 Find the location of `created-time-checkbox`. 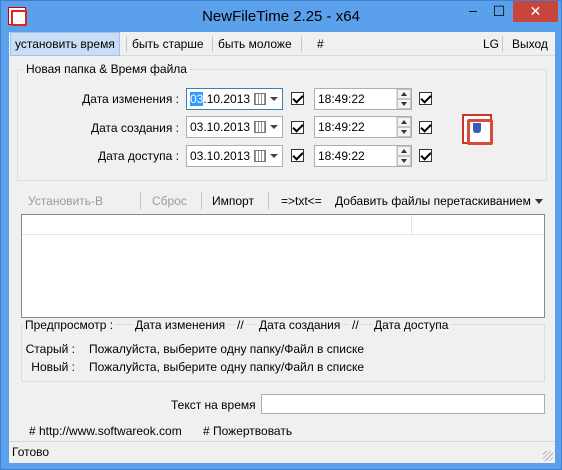

created-time-checkbox is located at coordinates (425, 127).